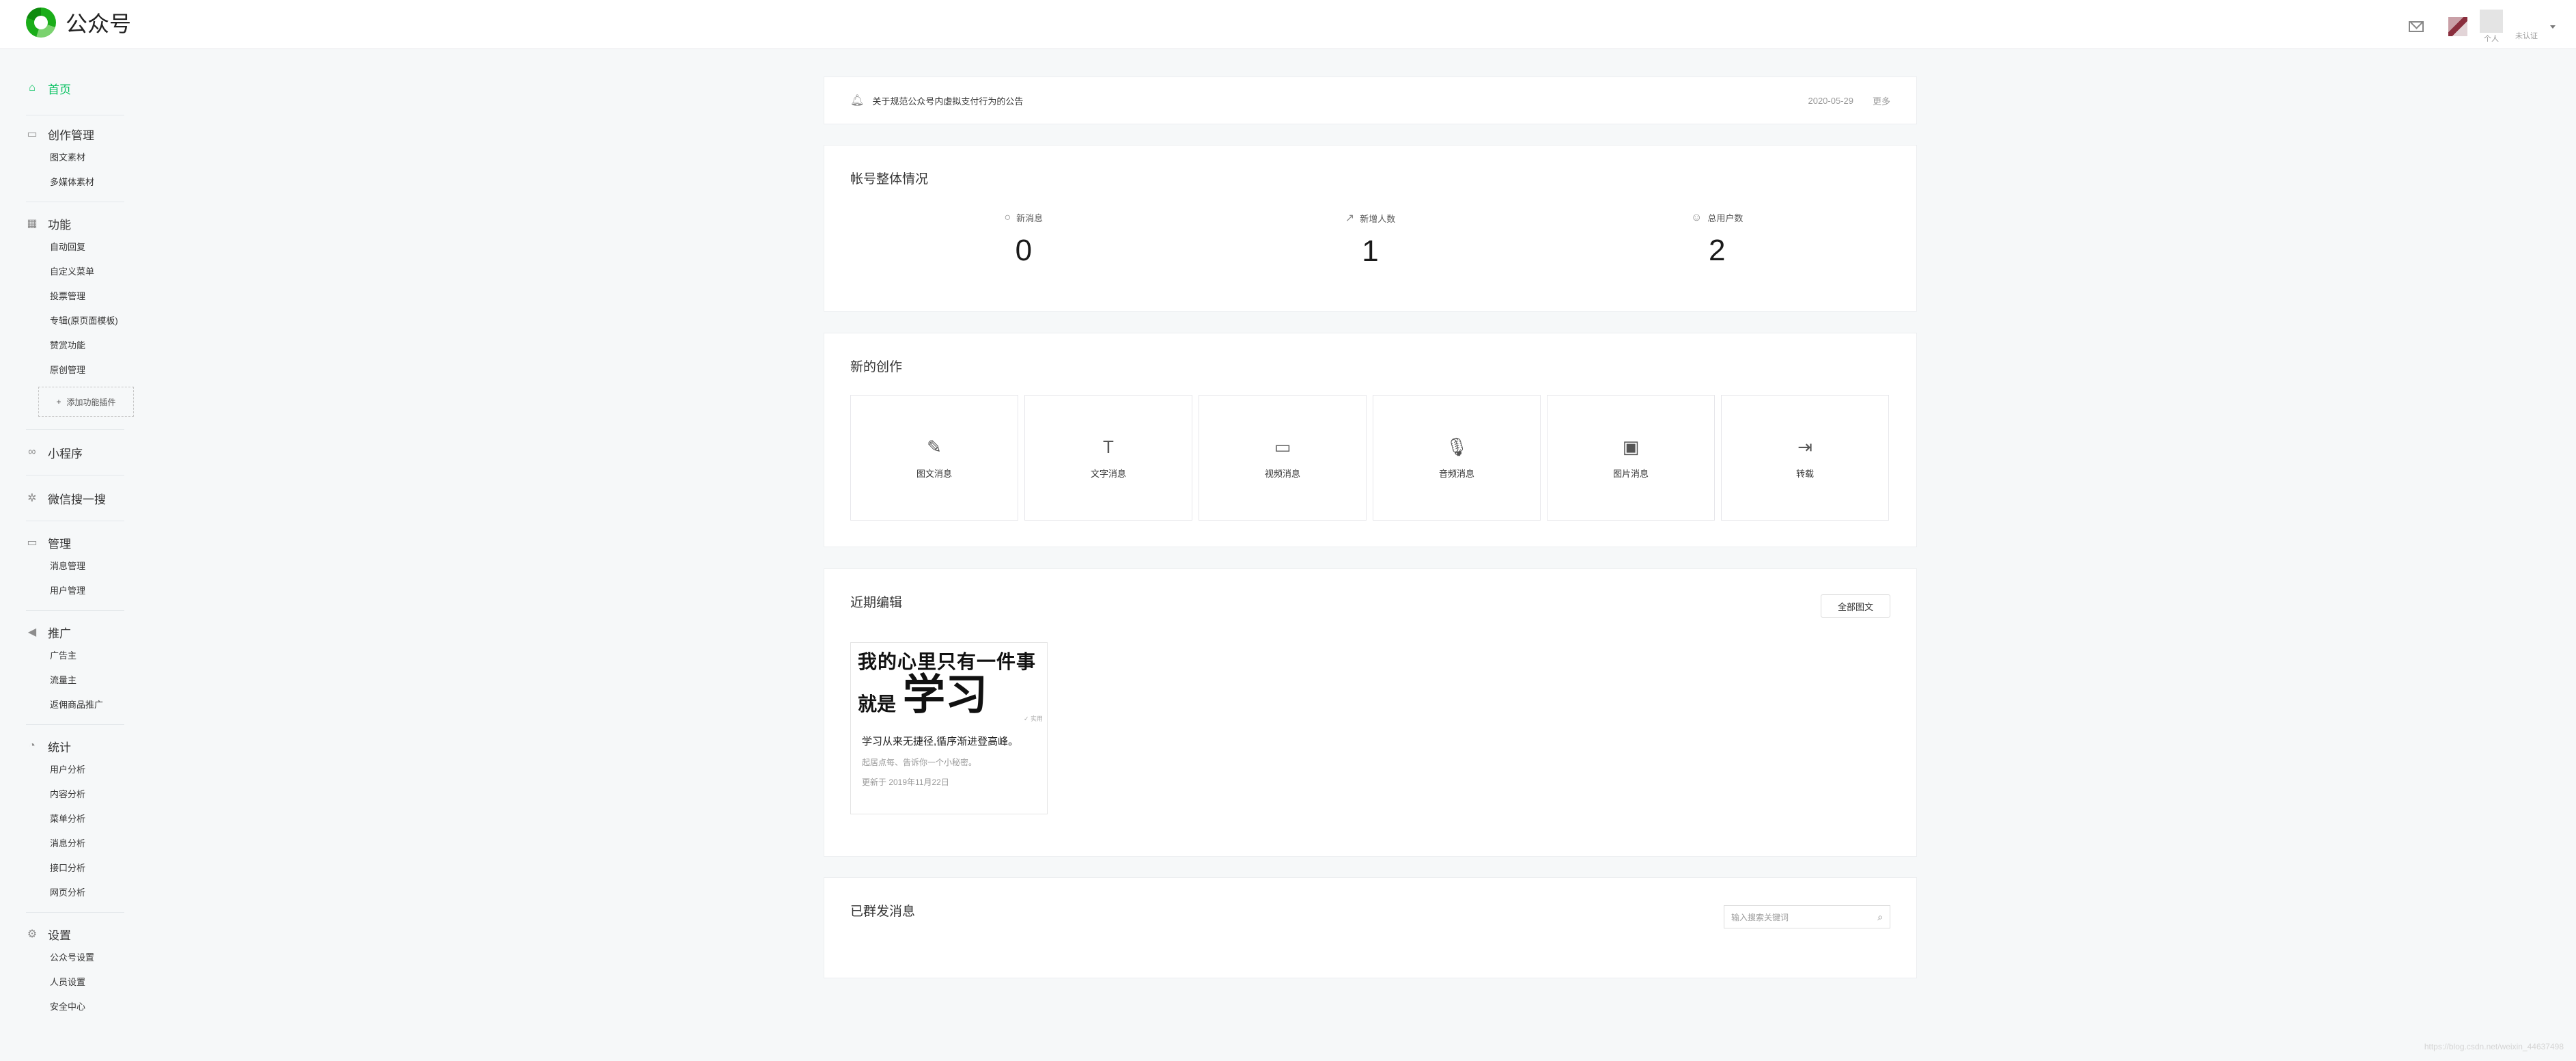 Image resolution: width=2576 pixels, height=1061 pixels. I want to click on nav-group-statistics: ◔ 统计 用户分析 内容分析 菜单分析 消息分析 接口分析 网页分析, so click(75, 819).